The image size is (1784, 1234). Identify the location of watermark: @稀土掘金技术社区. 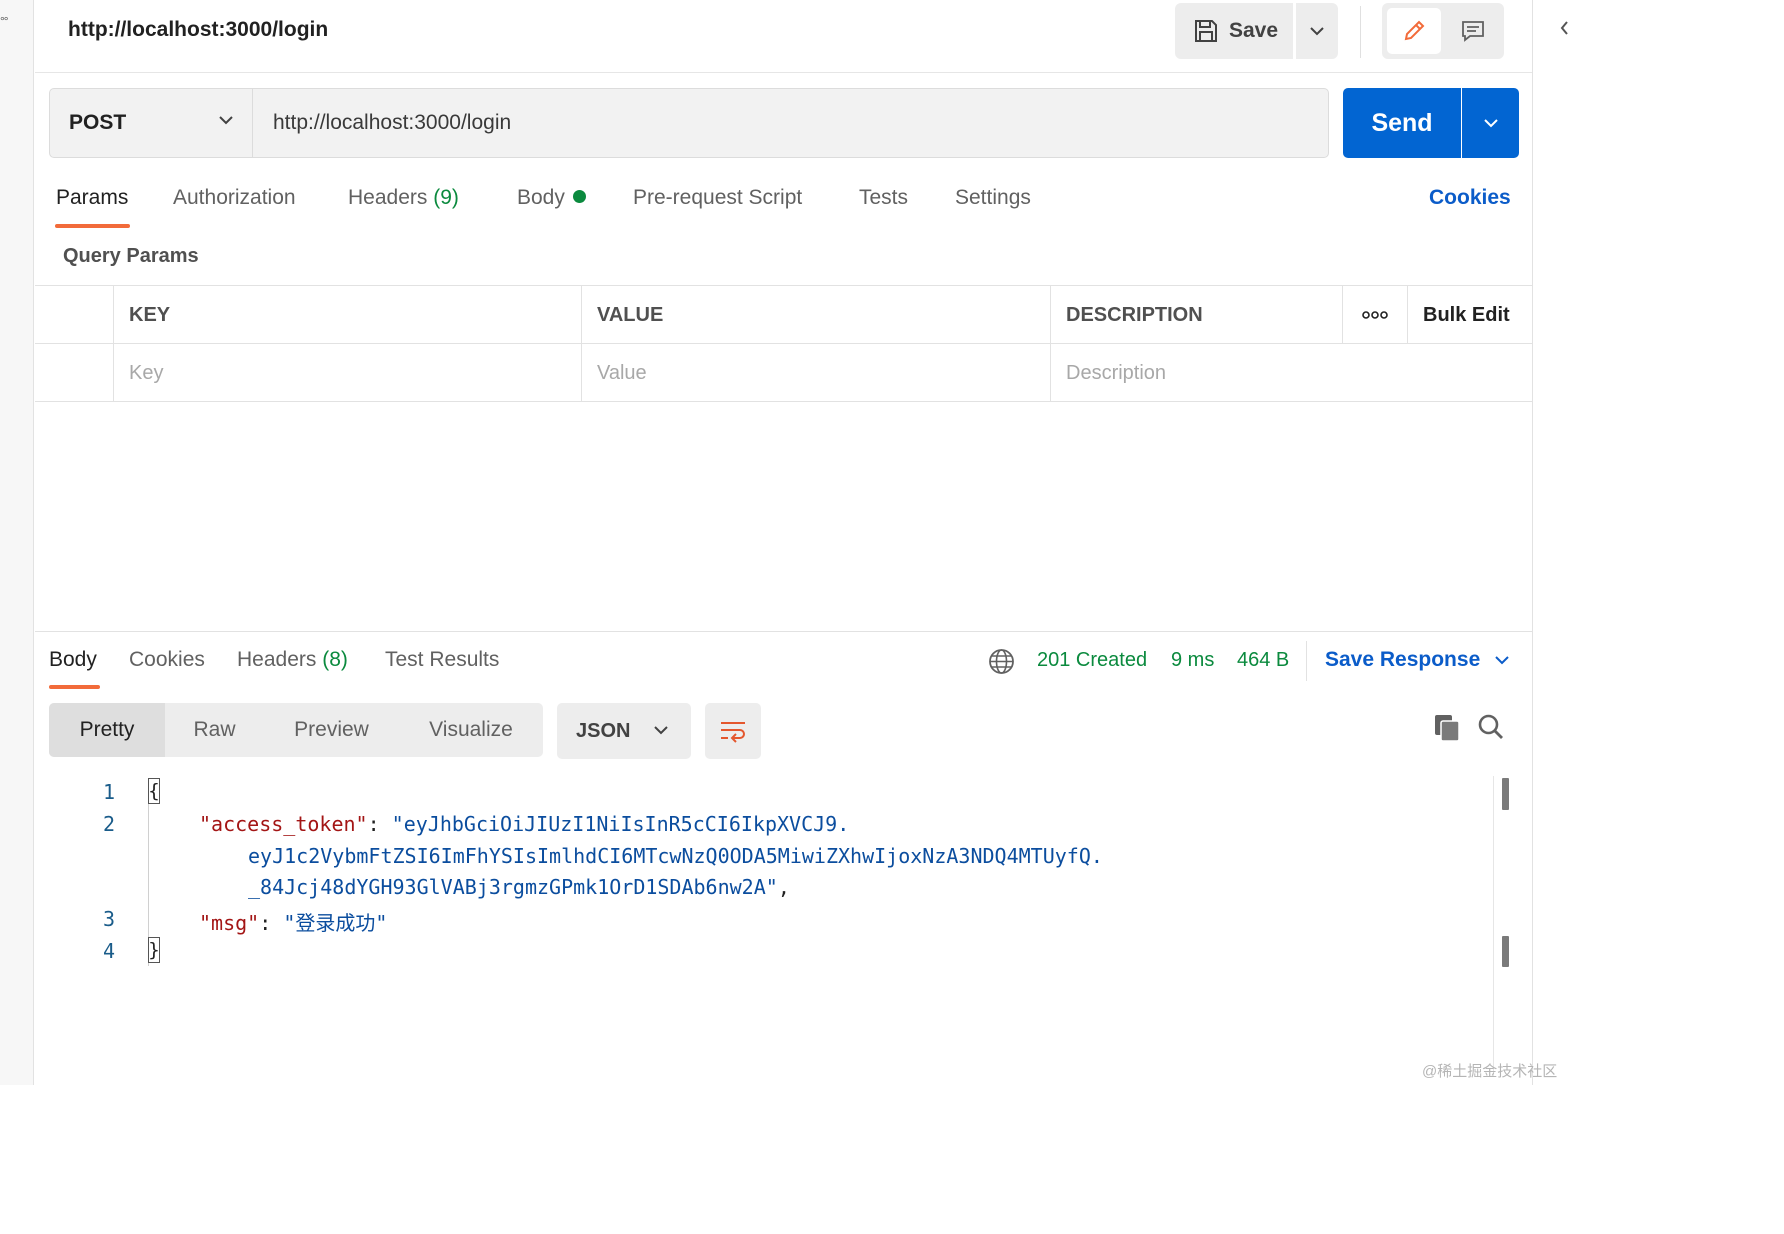
(1490, 1071).